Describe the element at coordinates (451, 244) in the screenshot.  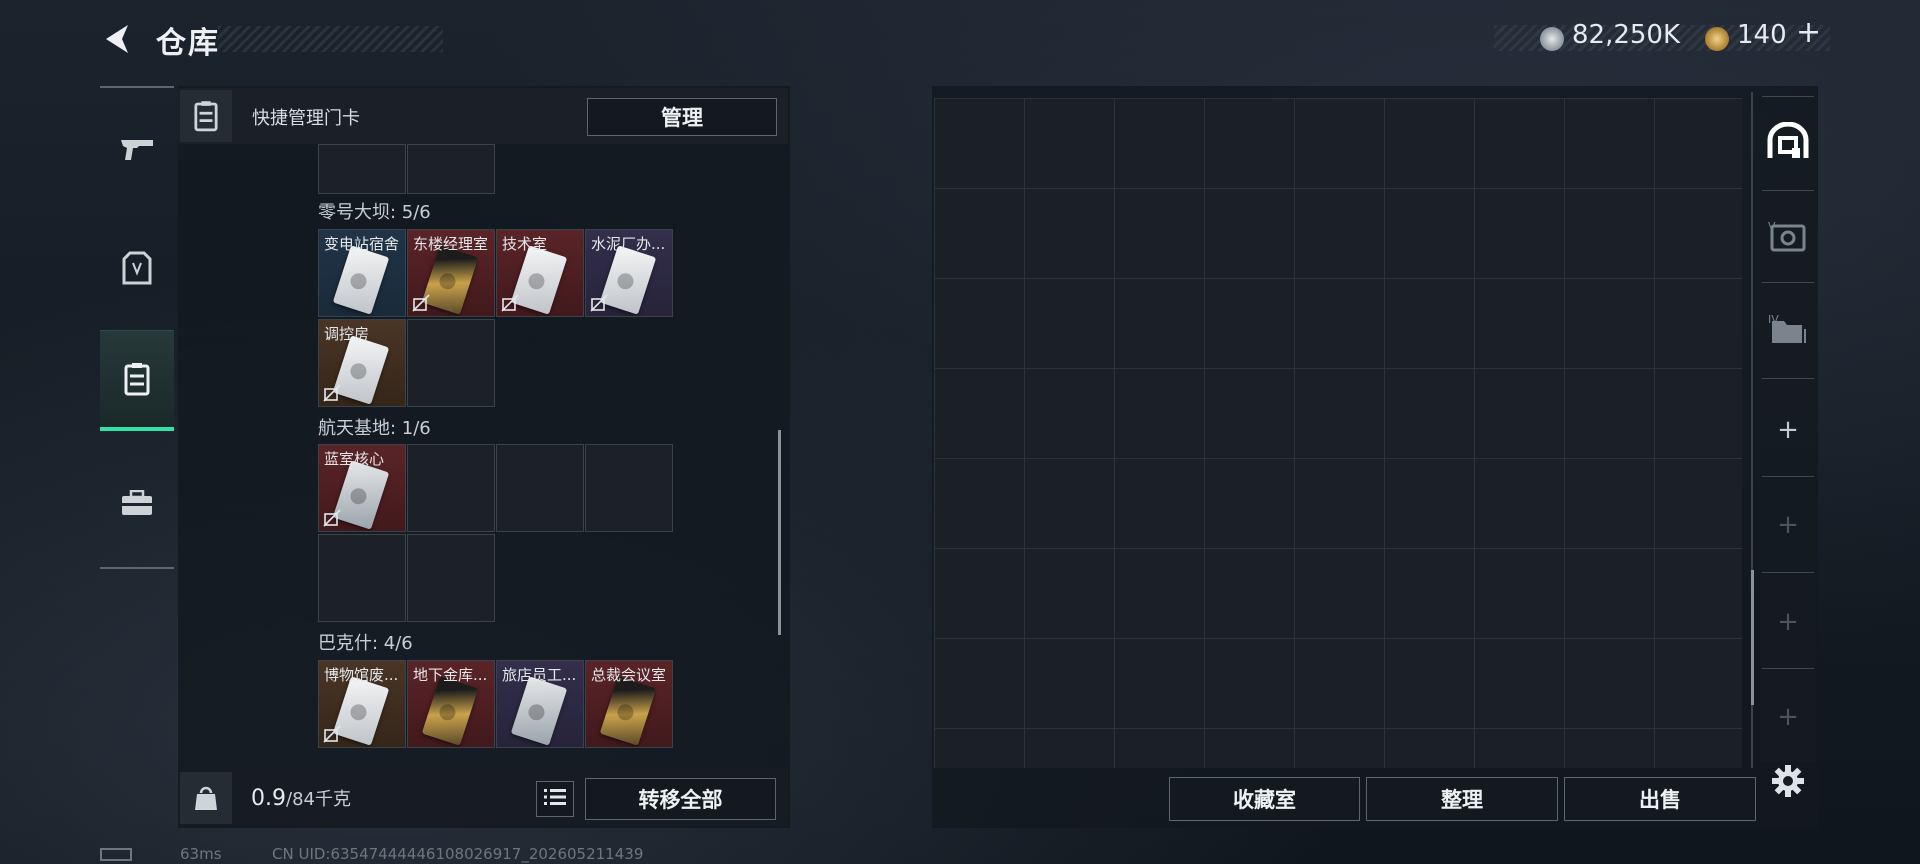
I see `keycard-name: 东楼经理室` at that location.